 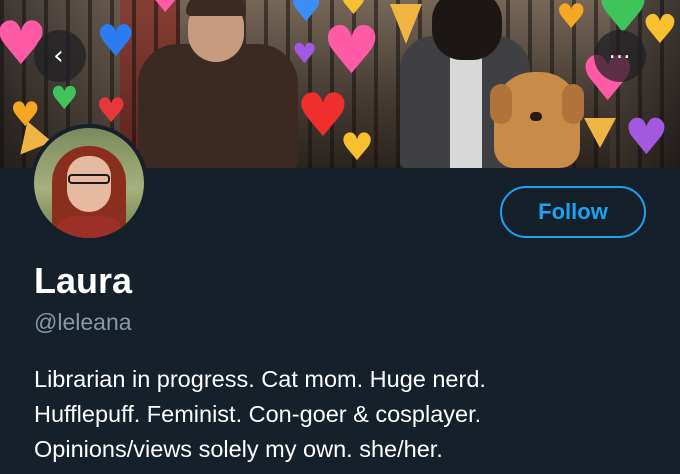 What do you see at coordinates (466, 108) in the screenshot?
I see `banner-person-shirt` at bounding box center [466, 108].